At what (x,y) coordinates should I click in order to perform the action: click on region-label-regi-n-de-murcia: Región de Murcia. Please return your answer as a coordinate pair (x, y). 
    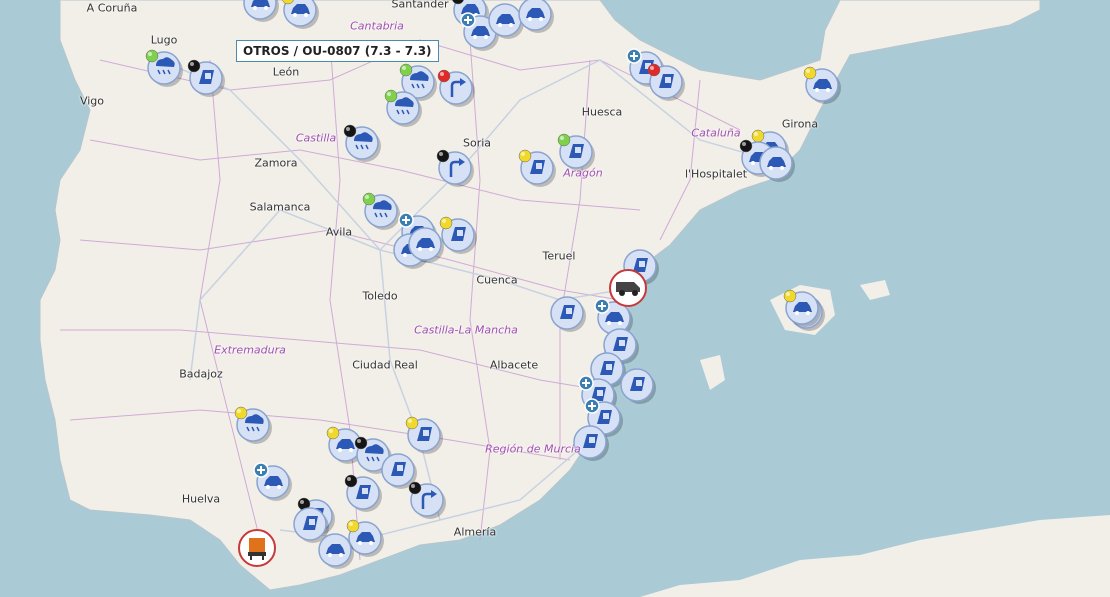
    Looking at the image, I should click on (533, 449).